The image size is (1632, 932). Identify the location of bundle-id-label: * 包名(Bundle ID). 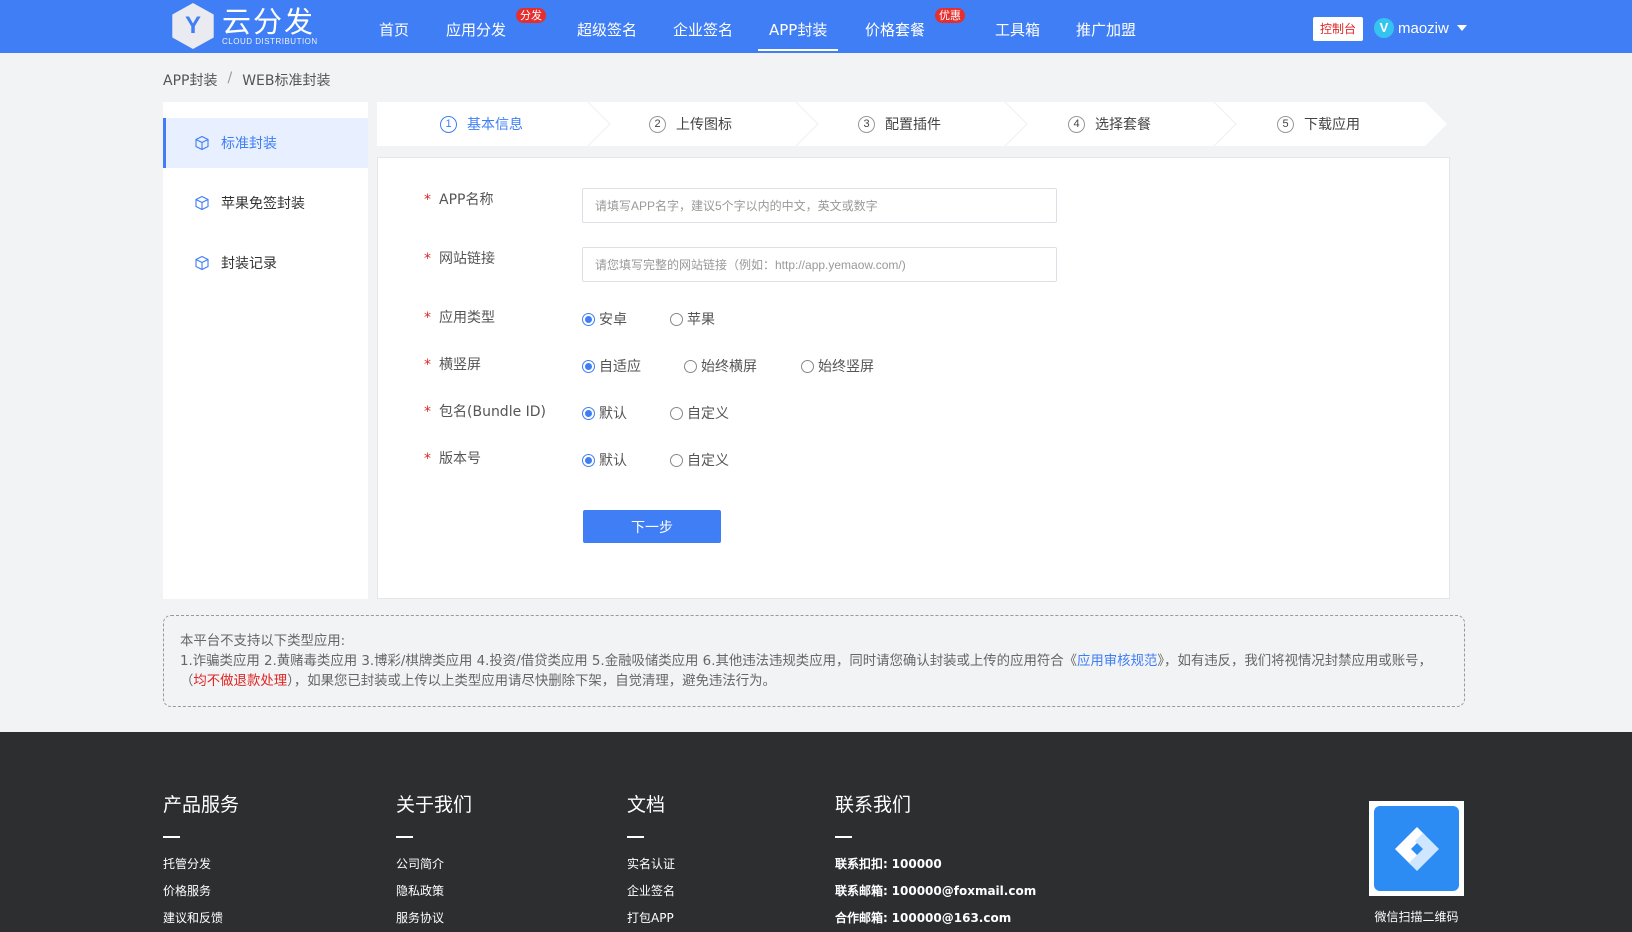
(485, 412).